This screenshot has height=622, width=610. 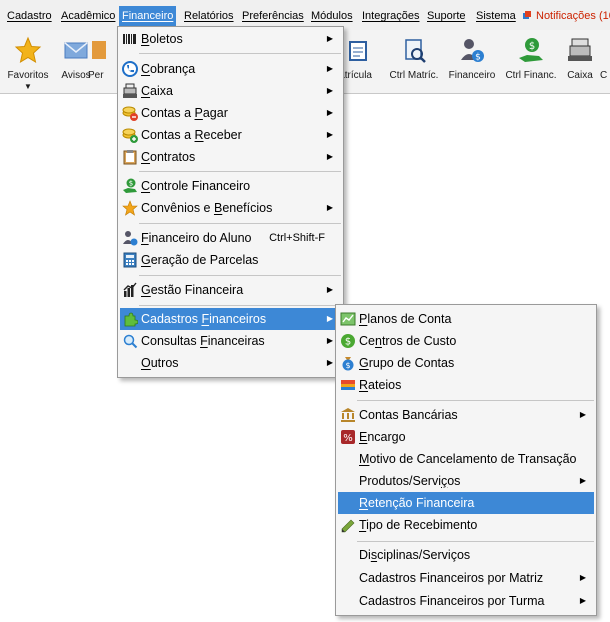 I want to click on submenu-item-rateios: Rateios, so click(x=466, y=385).